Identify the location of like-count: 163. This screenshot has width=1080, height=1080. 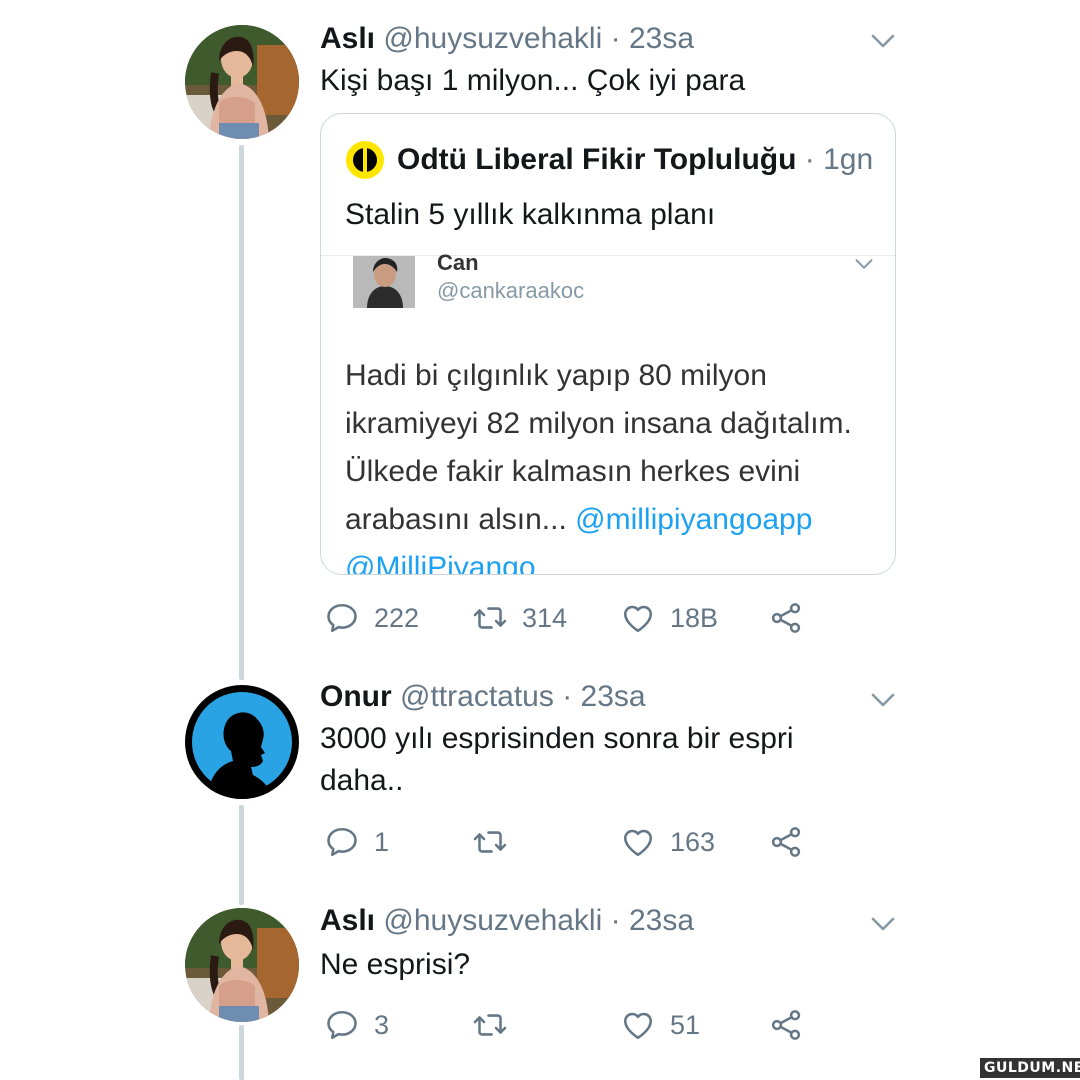
(693, 841).